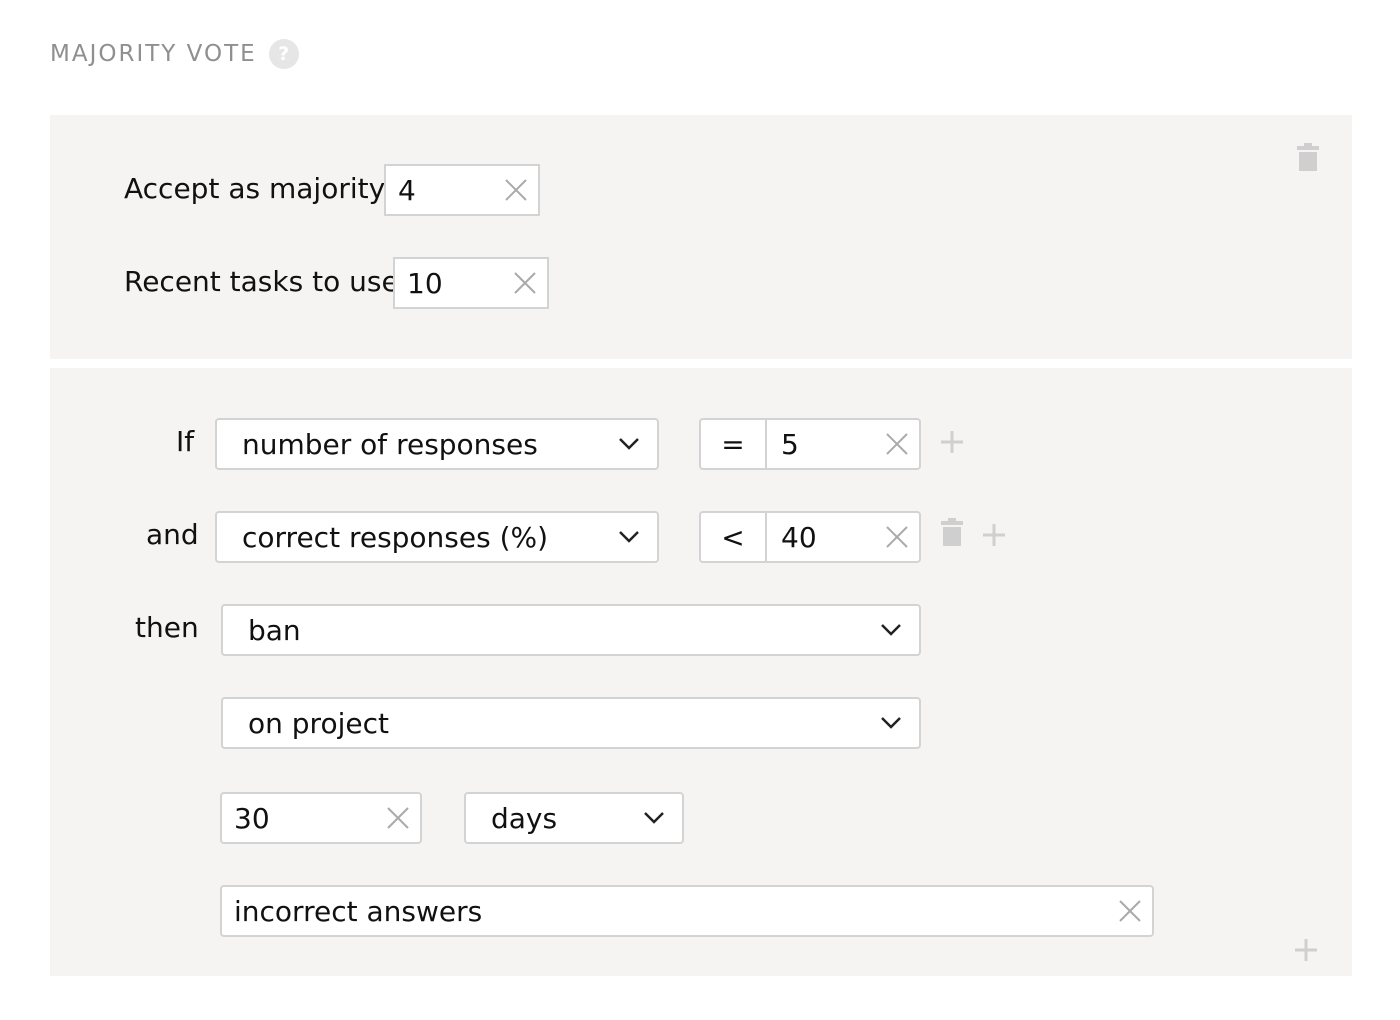 The height and width of the screenshot is (1020, 1400). I want to click on condition-field-select: correct responses (%), so click(437, 537).